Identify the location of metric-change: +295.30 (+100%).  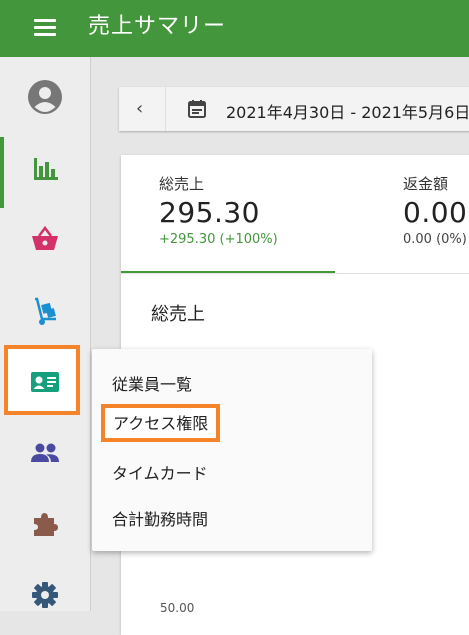
(218, 239).